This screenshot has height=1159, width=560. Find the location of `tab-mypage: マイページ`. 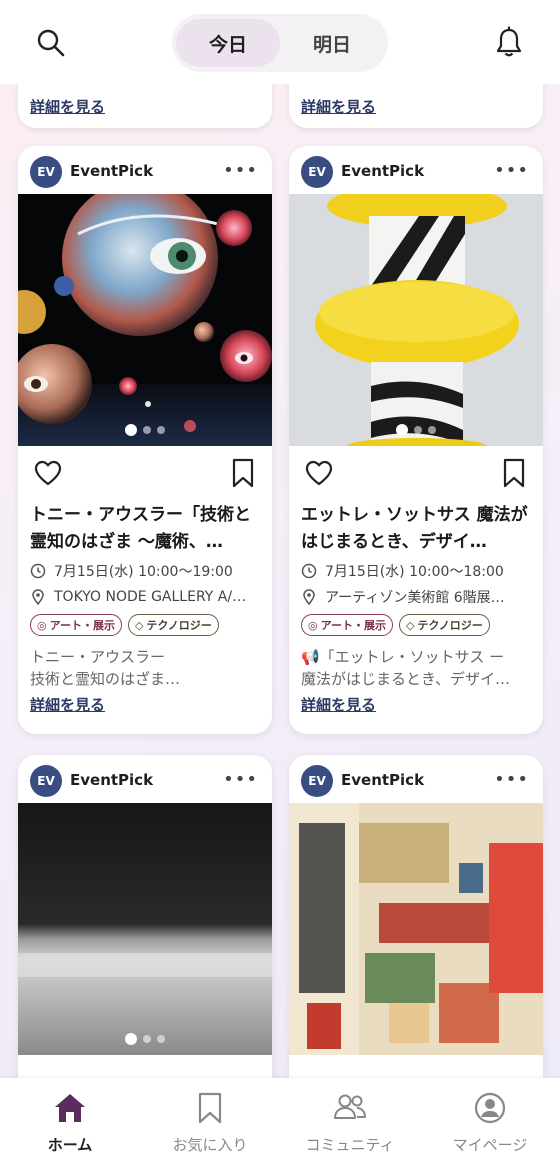

tab-mypage: マイページ is located at coordinates (490, 1118).